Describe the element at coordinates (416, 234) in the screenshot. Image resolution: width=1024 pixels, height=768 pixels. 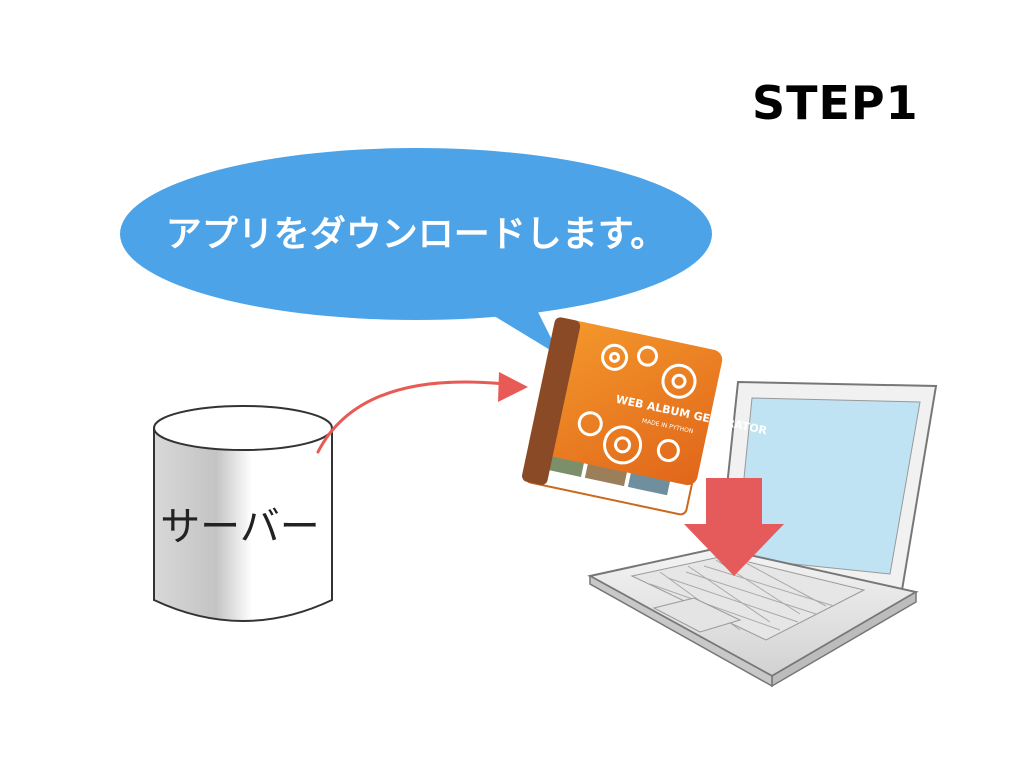
I see `bubble-text: アプリをダウンロードします。` at that location.